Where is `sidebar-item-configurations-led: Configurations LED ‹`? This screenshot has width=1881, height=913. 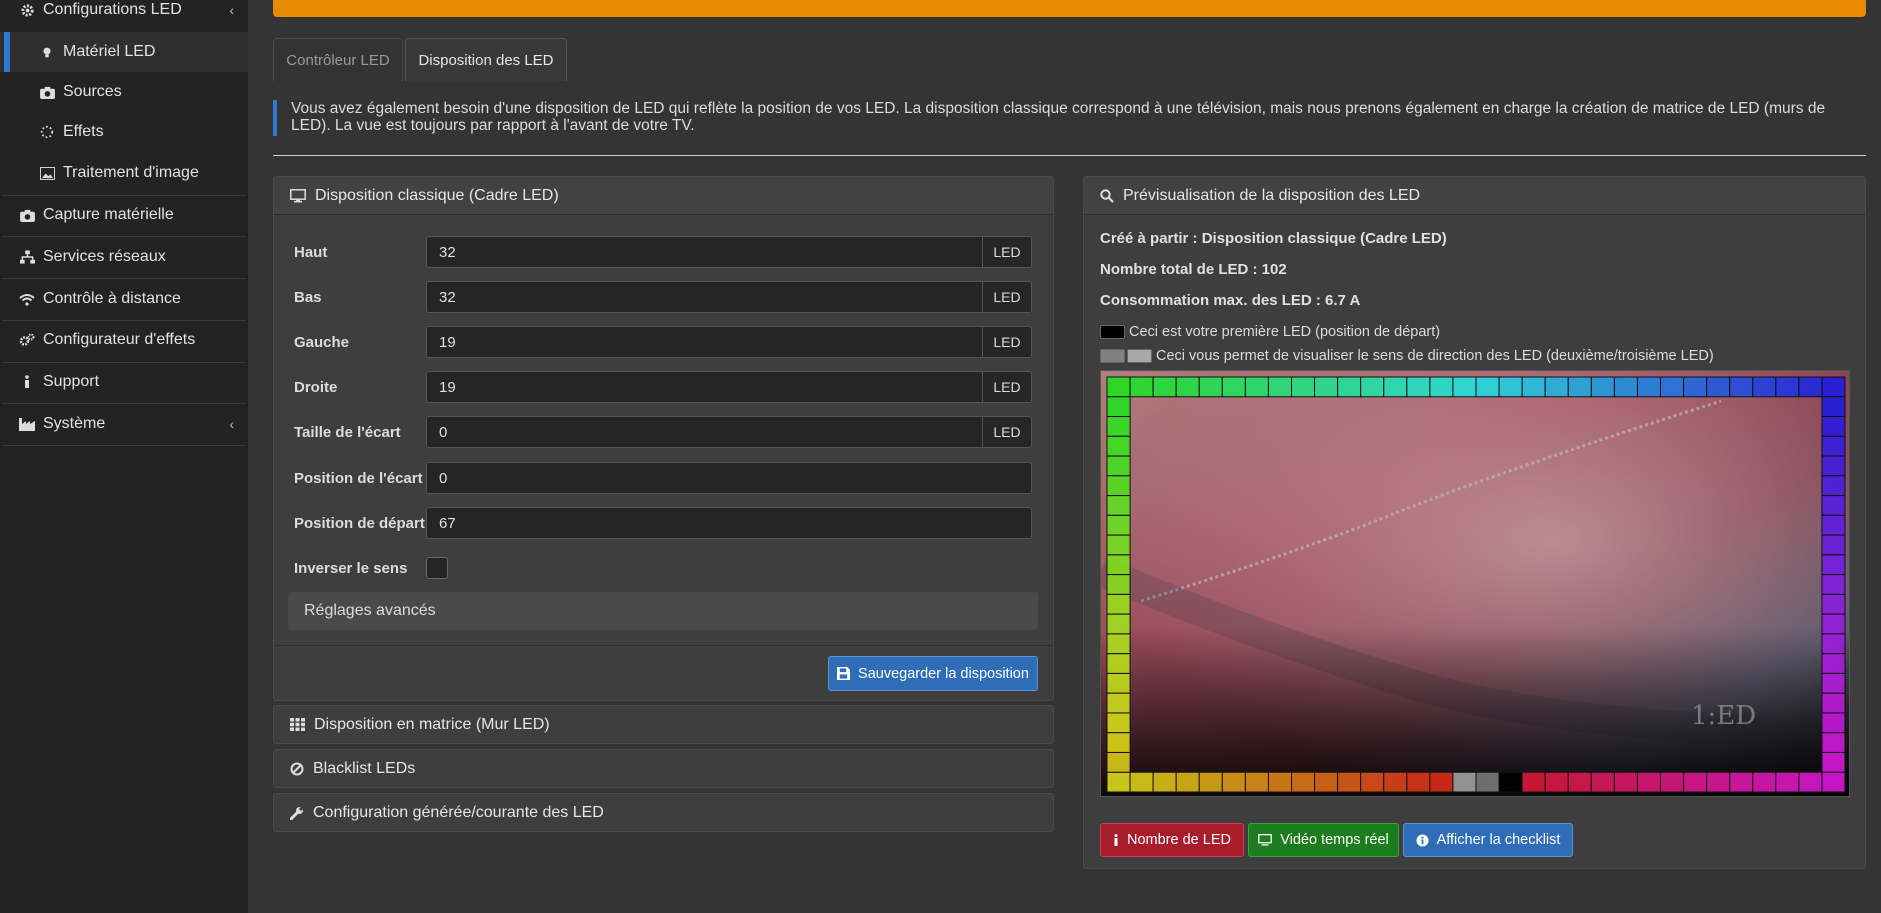
sidebar-item-configurations-led: Configurations LED ‹ is located at coordinates (124, 15).